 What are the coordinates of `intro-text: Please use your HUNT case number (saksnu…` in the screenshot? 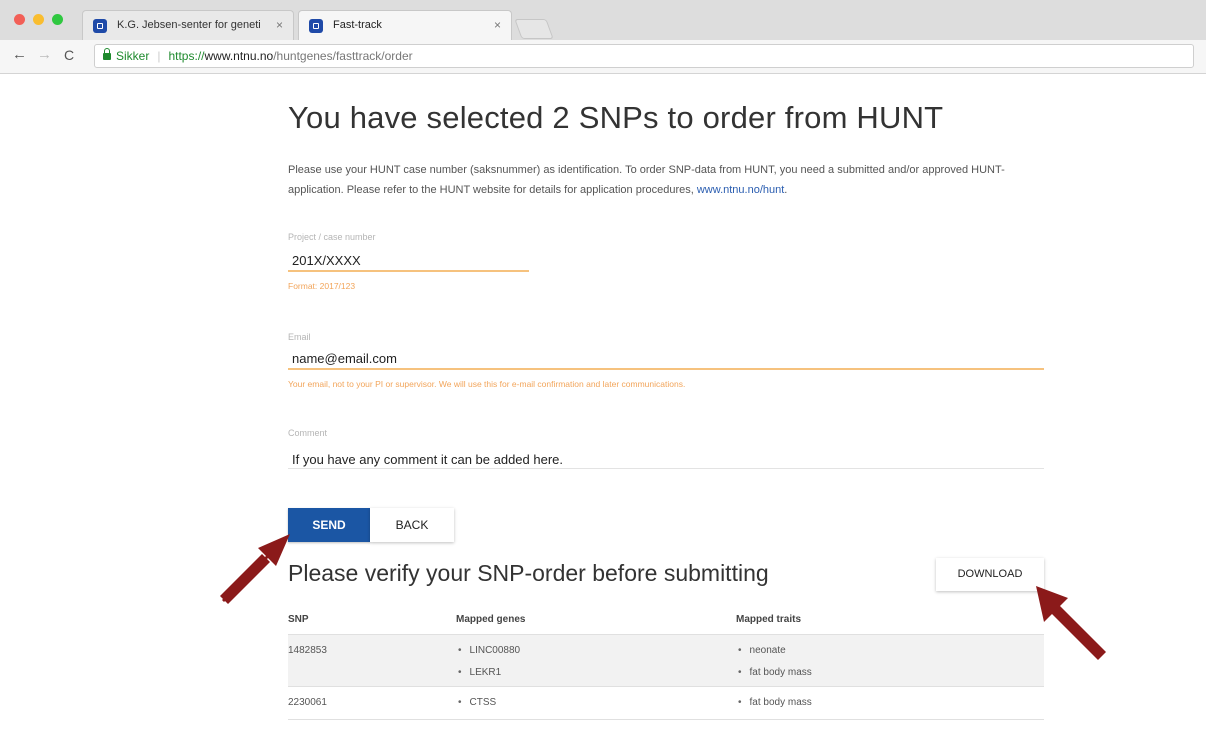 It's located at (646, 180).